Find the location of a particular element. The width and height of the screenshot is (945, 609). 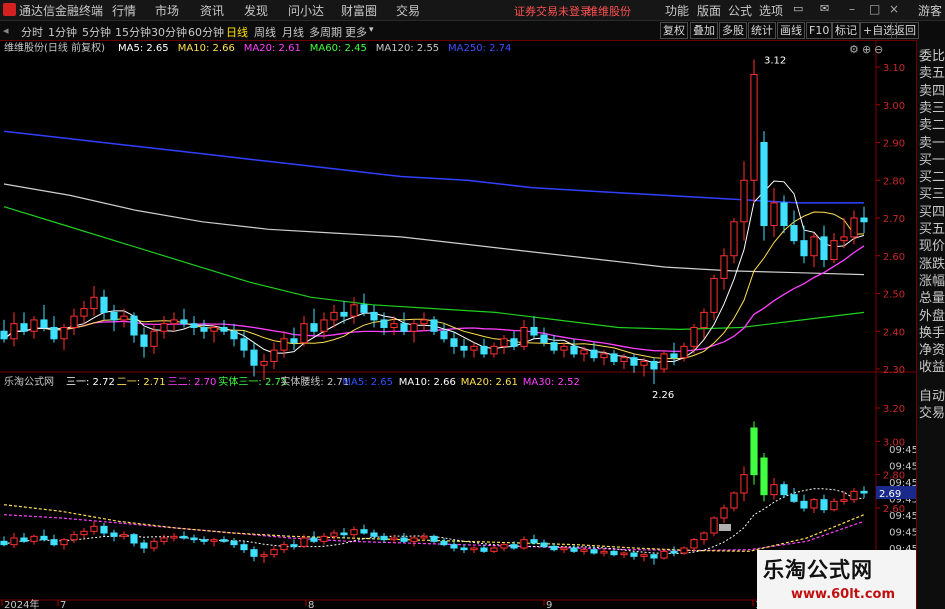

period-60min: 60分钟 is located at coordinates (206, 32).